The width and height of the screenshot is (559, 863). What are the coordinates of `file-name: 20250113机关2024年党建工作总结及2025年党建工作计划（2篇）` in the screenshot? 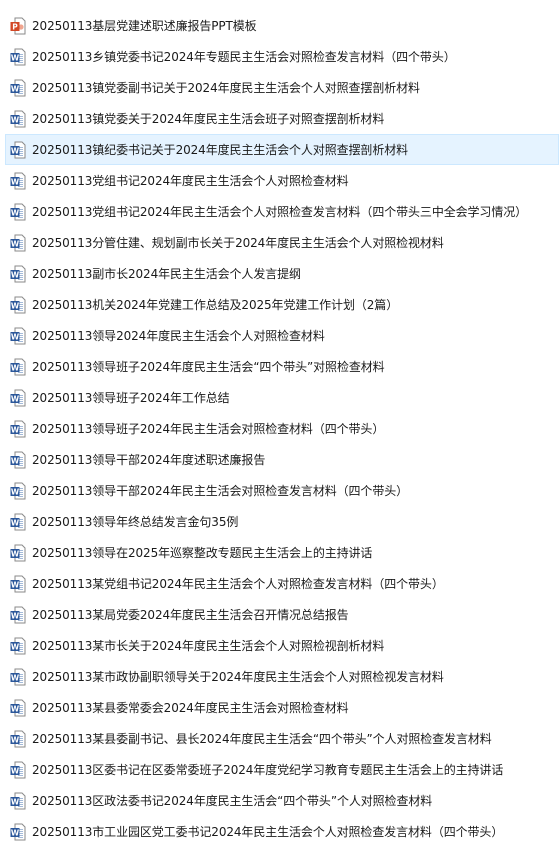 It's located at (215, 305).